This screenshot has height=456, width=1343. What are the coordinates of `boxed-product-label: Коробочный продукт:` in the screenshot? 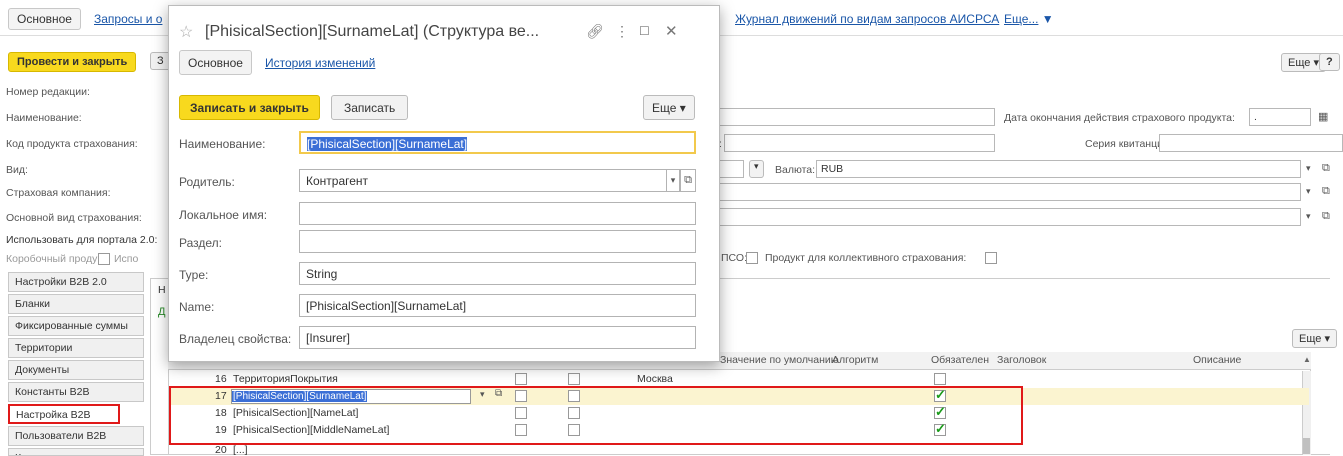 It's located at (58, 259).